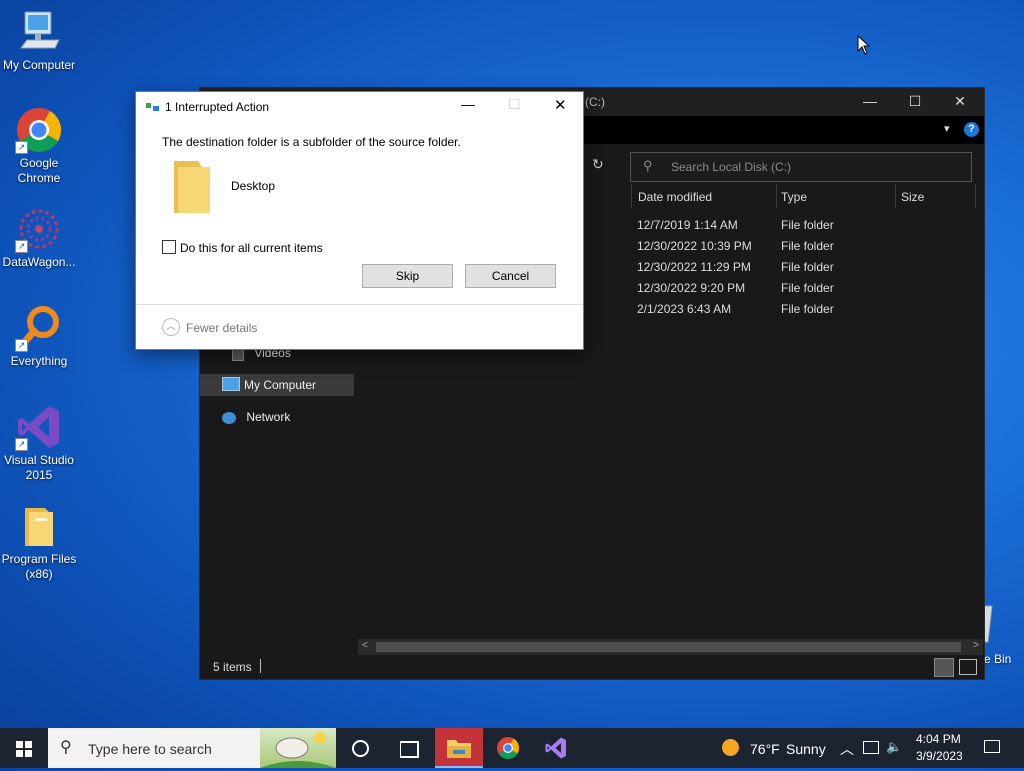 The height and width of the screenshot is (771, 1024). What do you see at coordinates (39, 328) in the screenshot?
I see `everything-search-icon: ↗` at bounding box center [39, 328].